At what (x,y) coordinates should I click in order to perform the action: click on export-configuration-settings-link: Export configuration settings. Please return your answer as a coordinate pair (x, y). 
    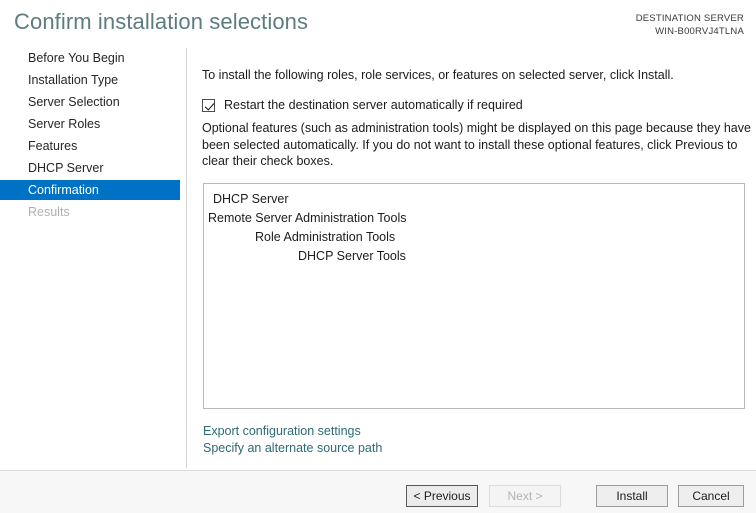
    Looking at the image, I should click on (292, 431).